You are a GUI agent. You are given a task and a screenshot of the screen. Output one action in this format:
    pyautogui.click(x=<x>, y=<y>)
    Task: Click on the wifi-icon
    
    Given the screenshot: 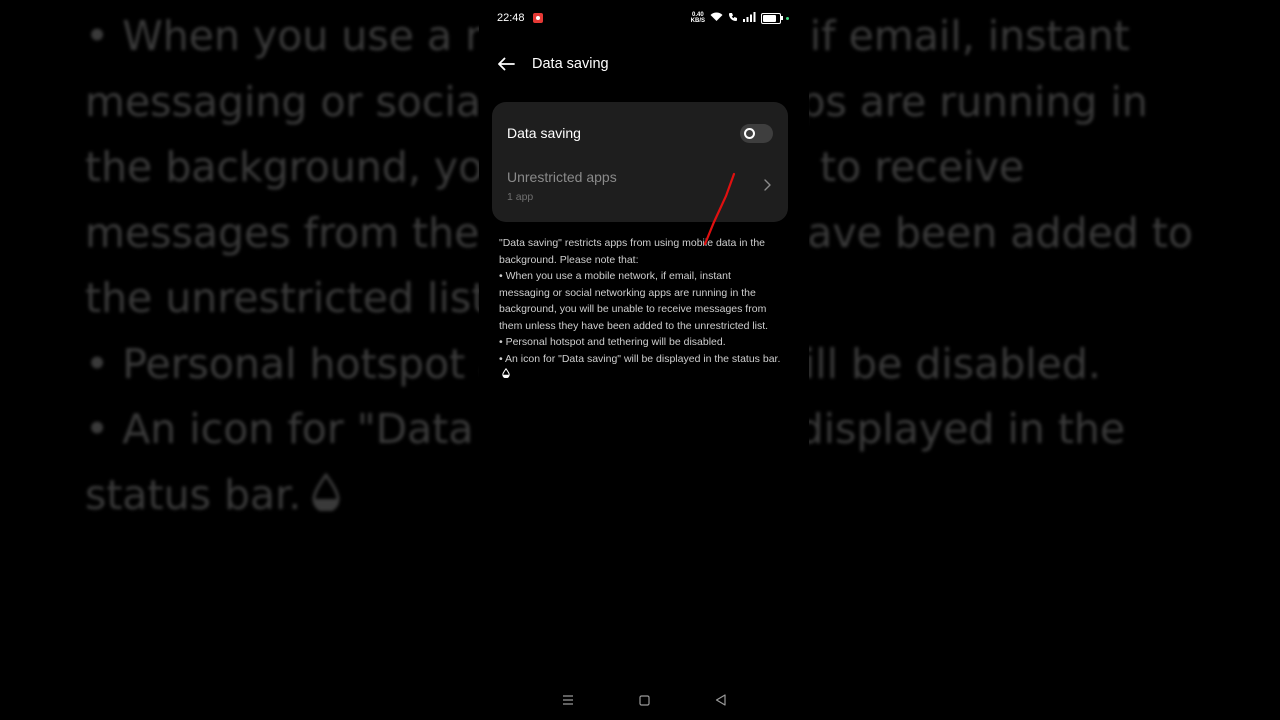 What is the action you would take?
    pyautogui.click(x=716, y=18)
    